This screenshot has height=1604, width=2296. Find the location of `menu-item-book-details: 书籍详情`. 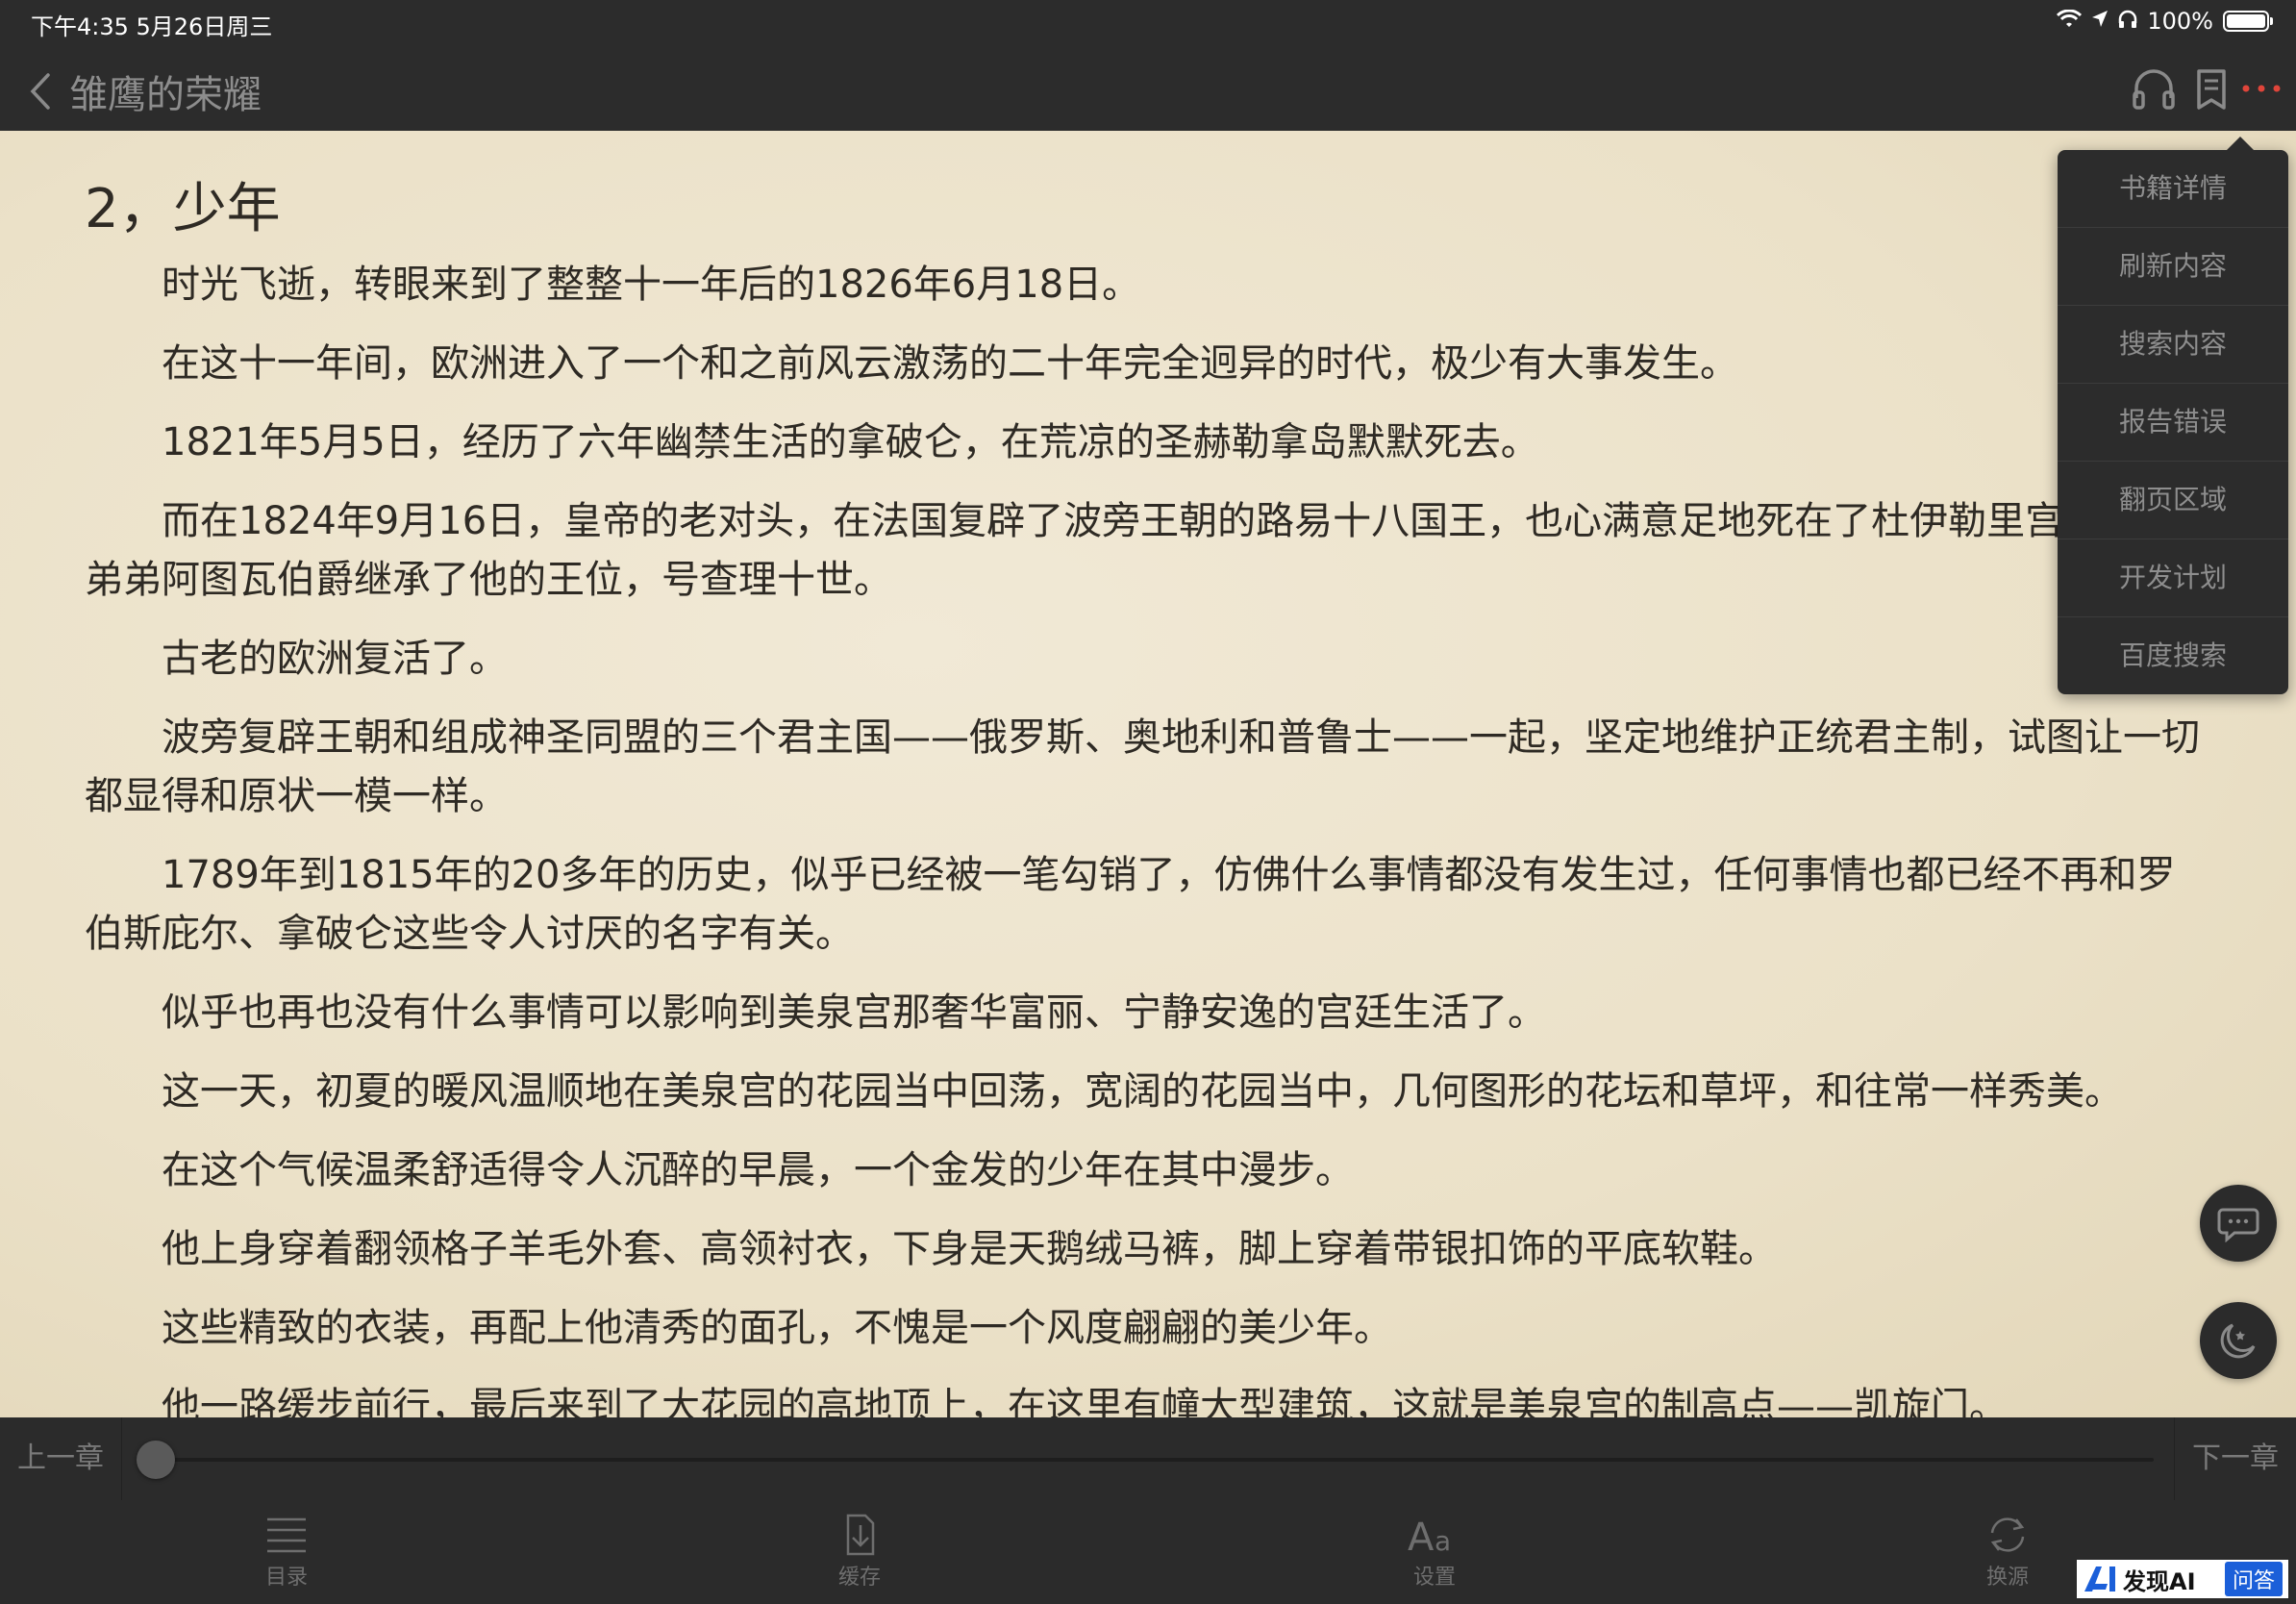

menu-item-book-details: 书籍详情 is located at coordinates (2173, 189).